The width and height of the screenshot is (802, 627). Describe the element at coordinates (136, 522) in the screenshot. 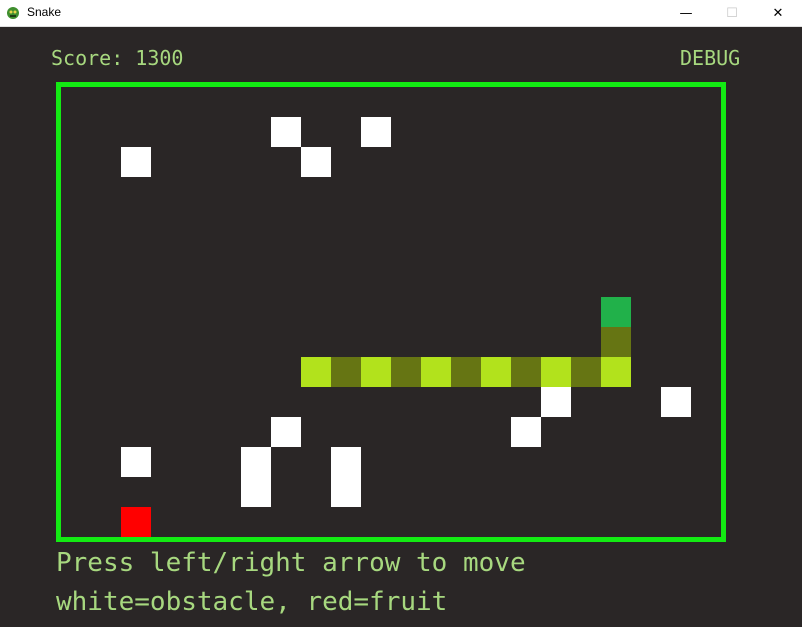

I see `fruit-block` at that location.